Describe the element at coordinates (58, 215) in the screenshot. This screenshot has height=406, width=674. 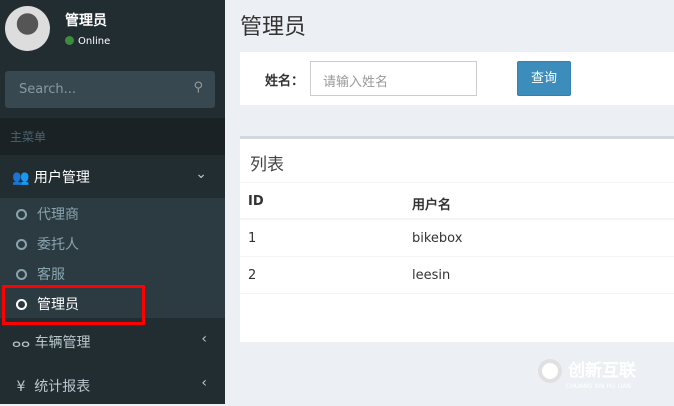
I see `item-label: 代理商` at that location.